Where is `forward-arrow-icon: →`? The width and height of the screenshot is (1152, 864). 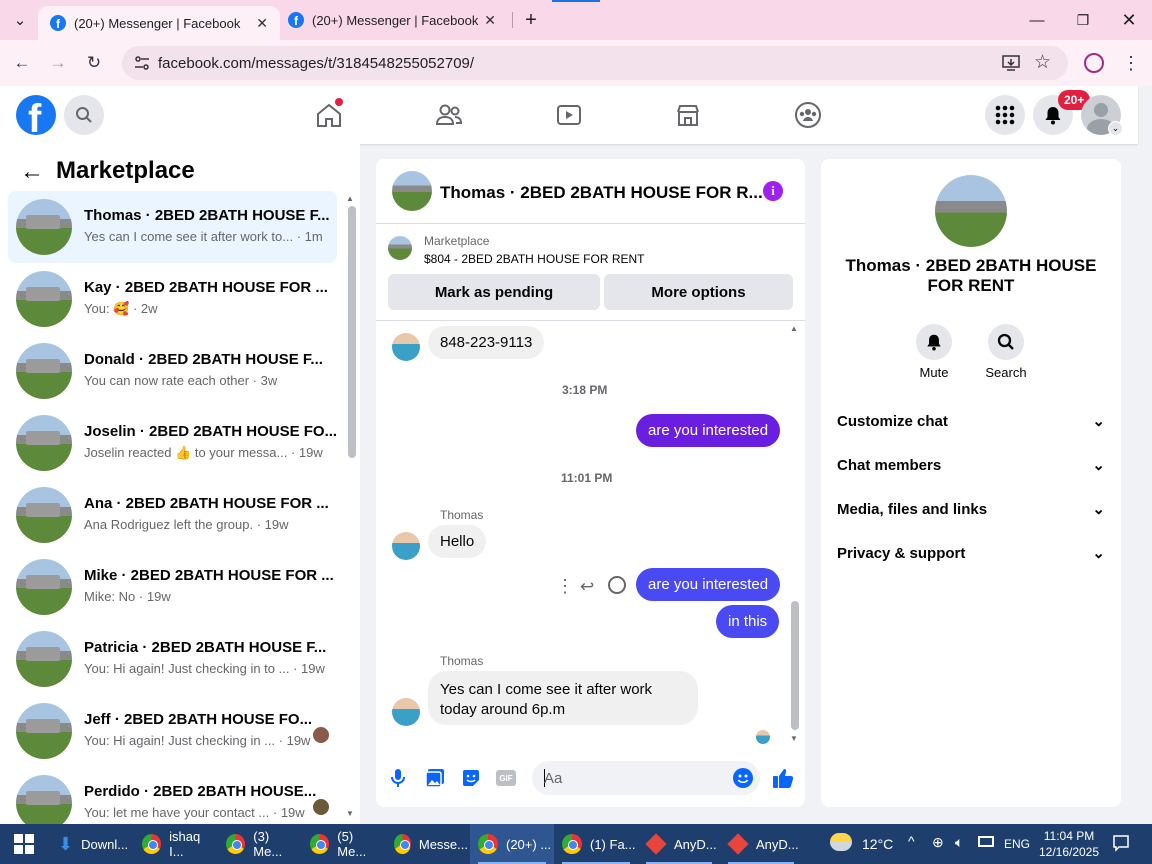
forward-arrow-icon: → is located at coordinates (58, 63).